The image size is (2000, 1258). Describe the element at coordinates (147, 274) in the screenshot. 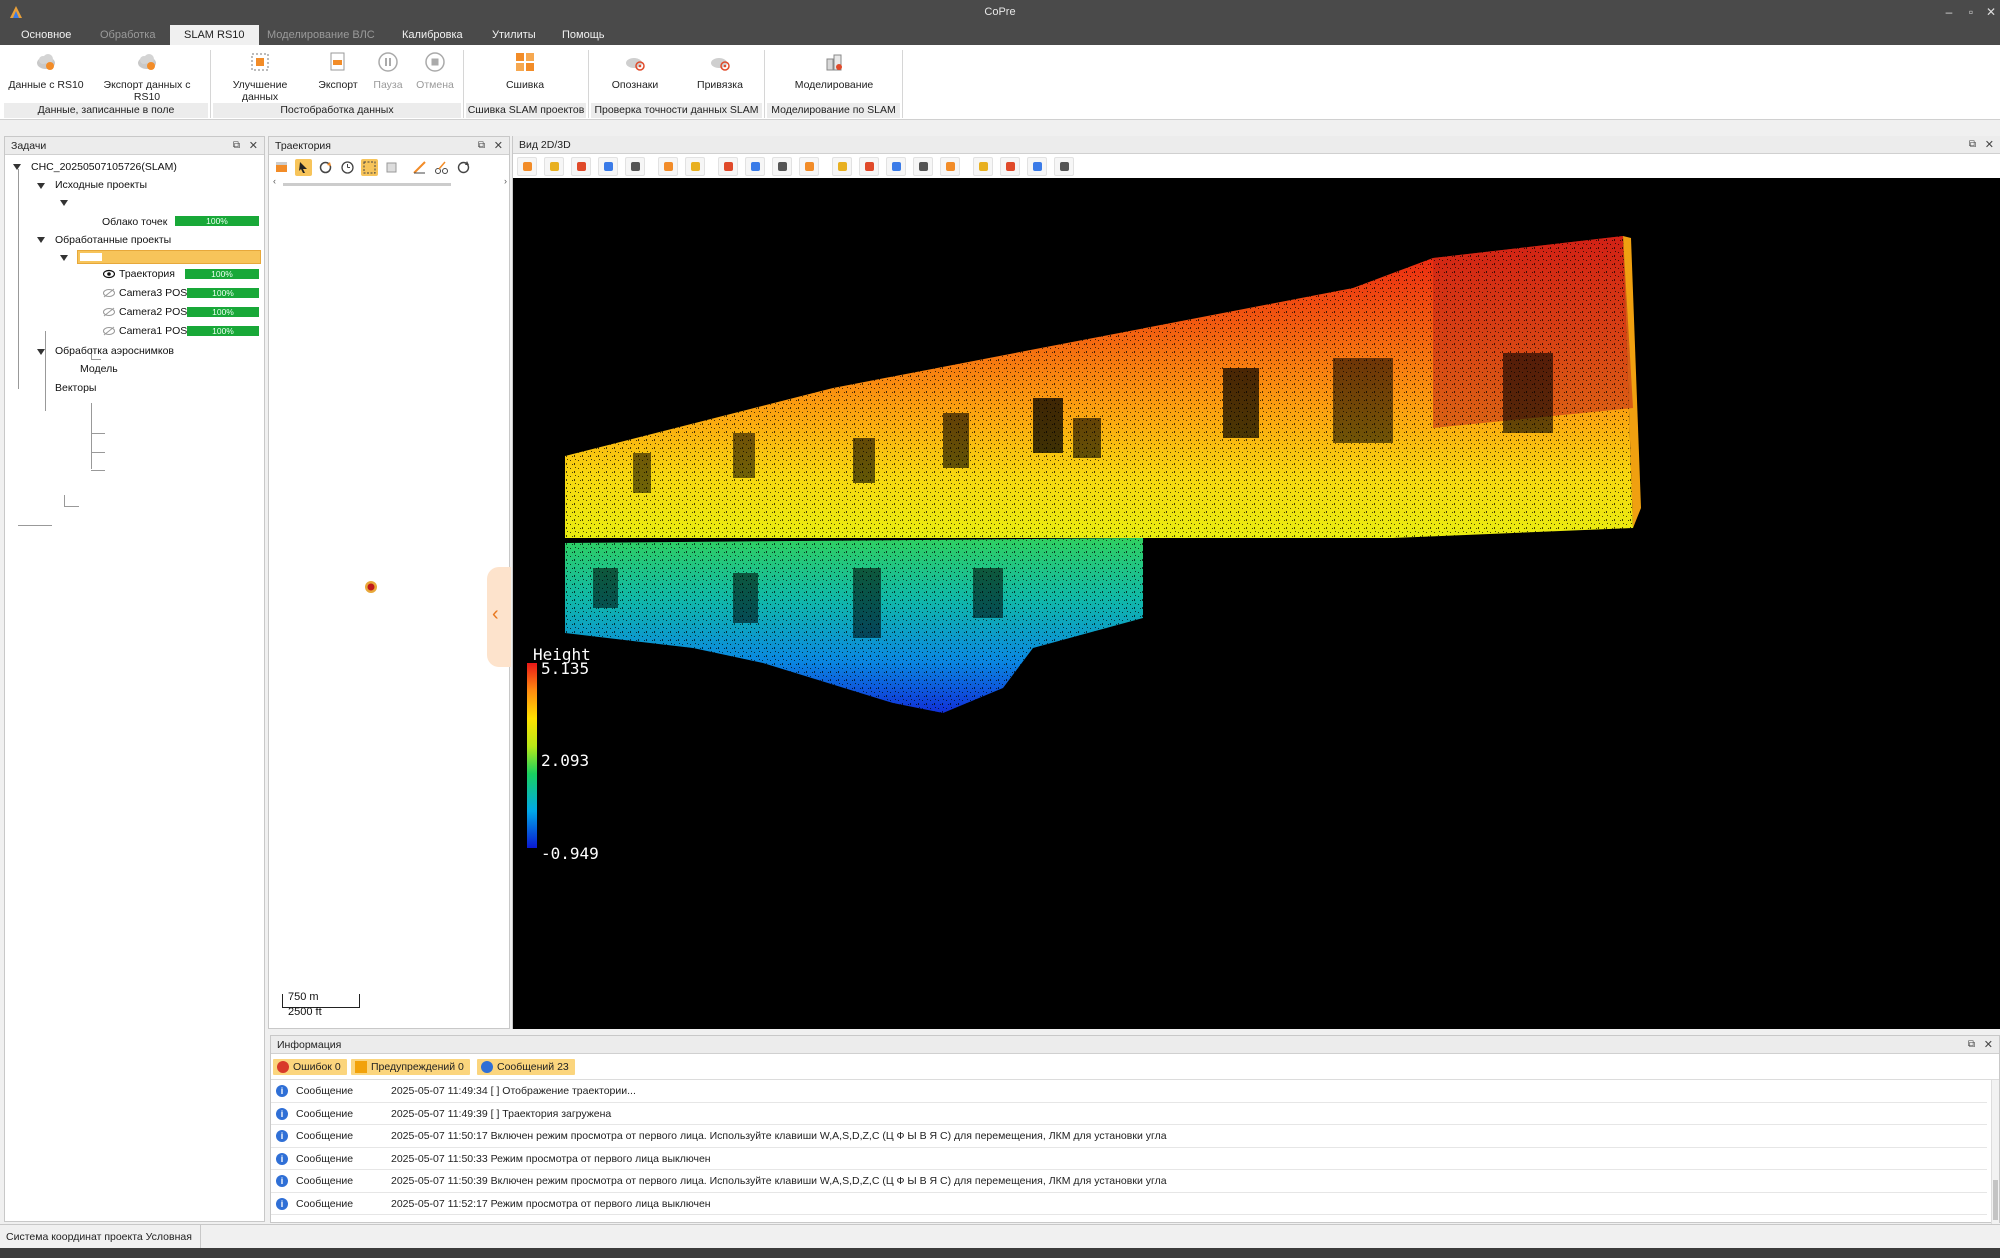

I see `tree-trajectory: Траектория` at that location.